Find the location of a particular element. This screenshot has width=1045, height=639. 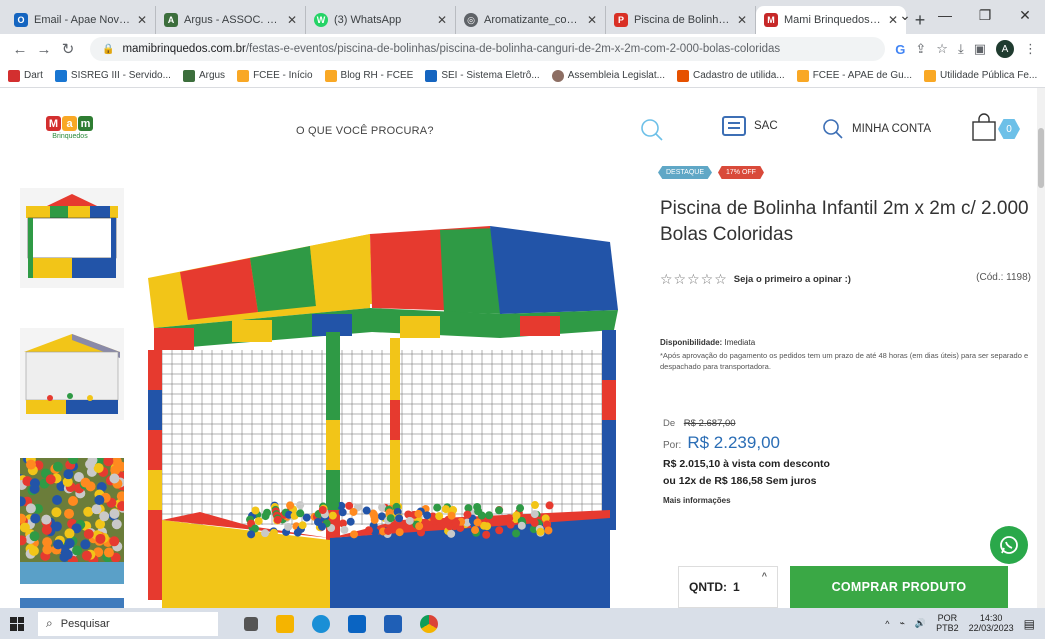

profile-avatar: A is located at coordinates (1005, 49).